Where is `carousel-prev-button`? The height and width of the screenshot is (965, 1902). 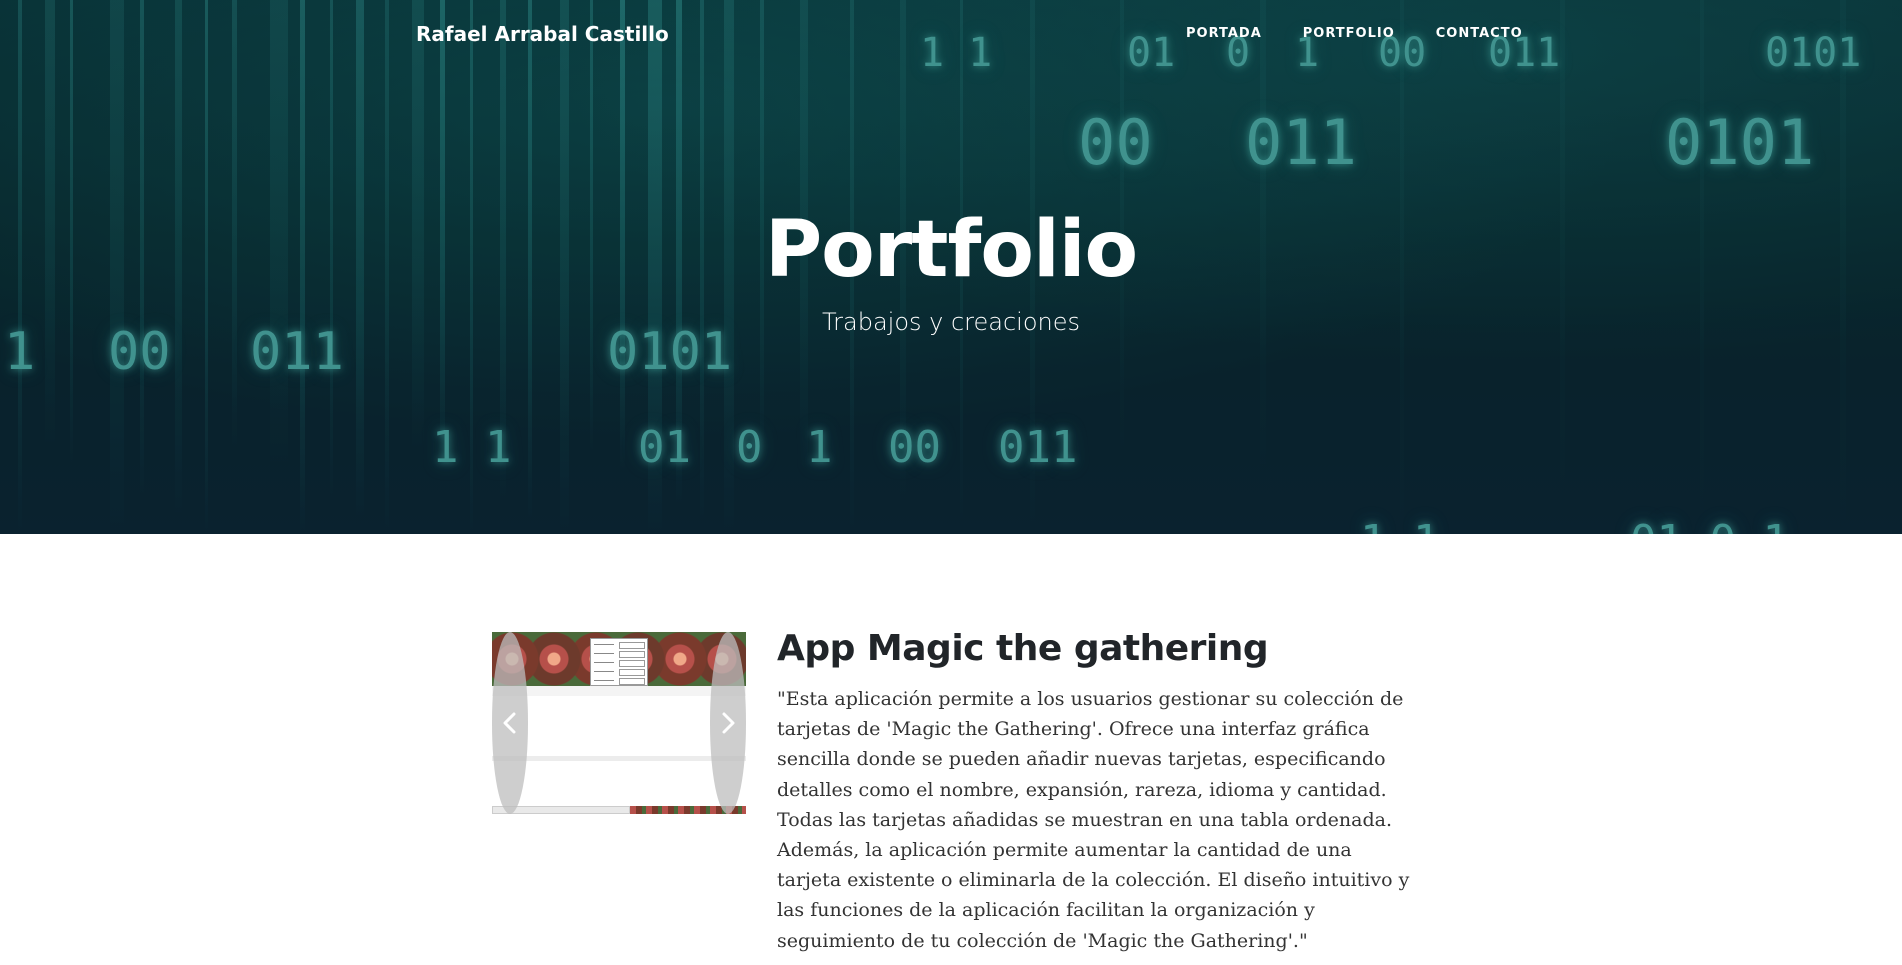
carousel-prev-button is located at coordinates (510, 723).